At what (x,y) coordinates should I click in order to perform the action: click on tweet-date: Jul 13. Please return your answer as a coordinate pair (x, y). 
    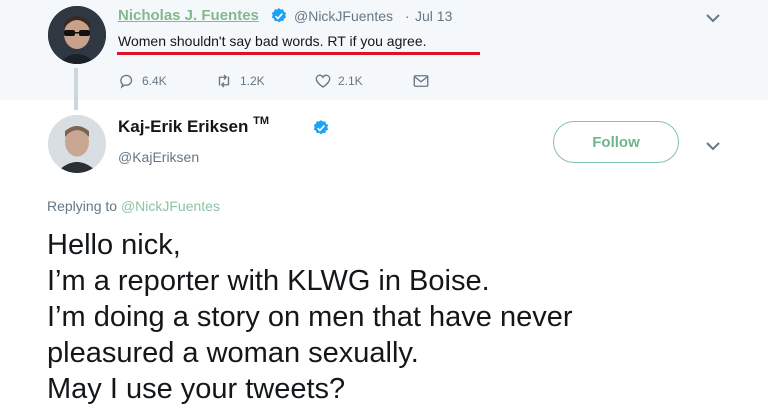
    Looking at the image, I should click on (433, 16).